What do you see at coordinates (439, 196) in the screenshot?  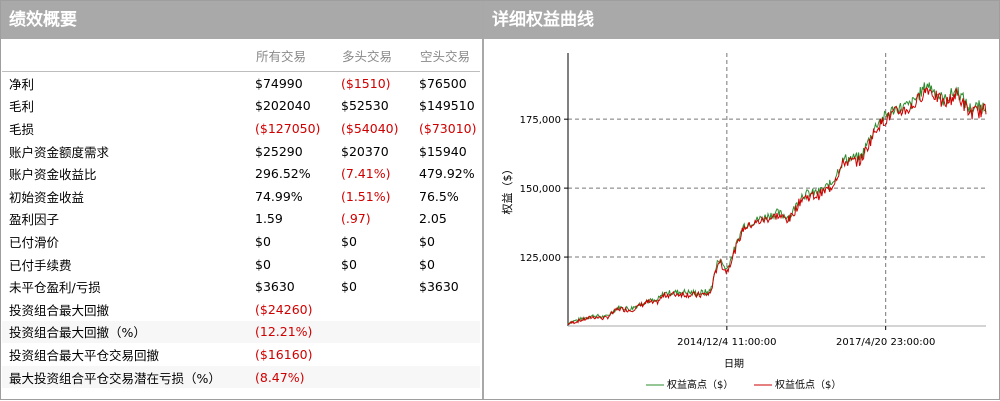 I see `short-trades-value: 76.5%` at bounding box center [439, 196].